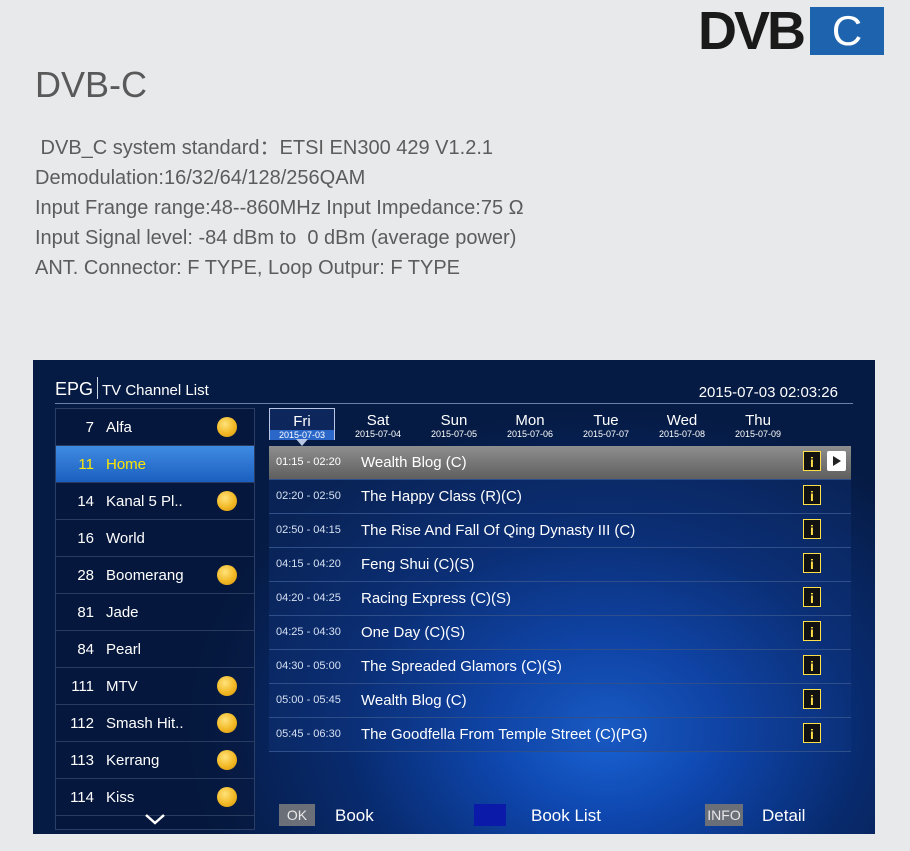 This screenshot has height=851, width=910. Describe the element at coordinates (308, 632) in the screenshot. I see `program-time: 04:25 - 04:30` at that location.